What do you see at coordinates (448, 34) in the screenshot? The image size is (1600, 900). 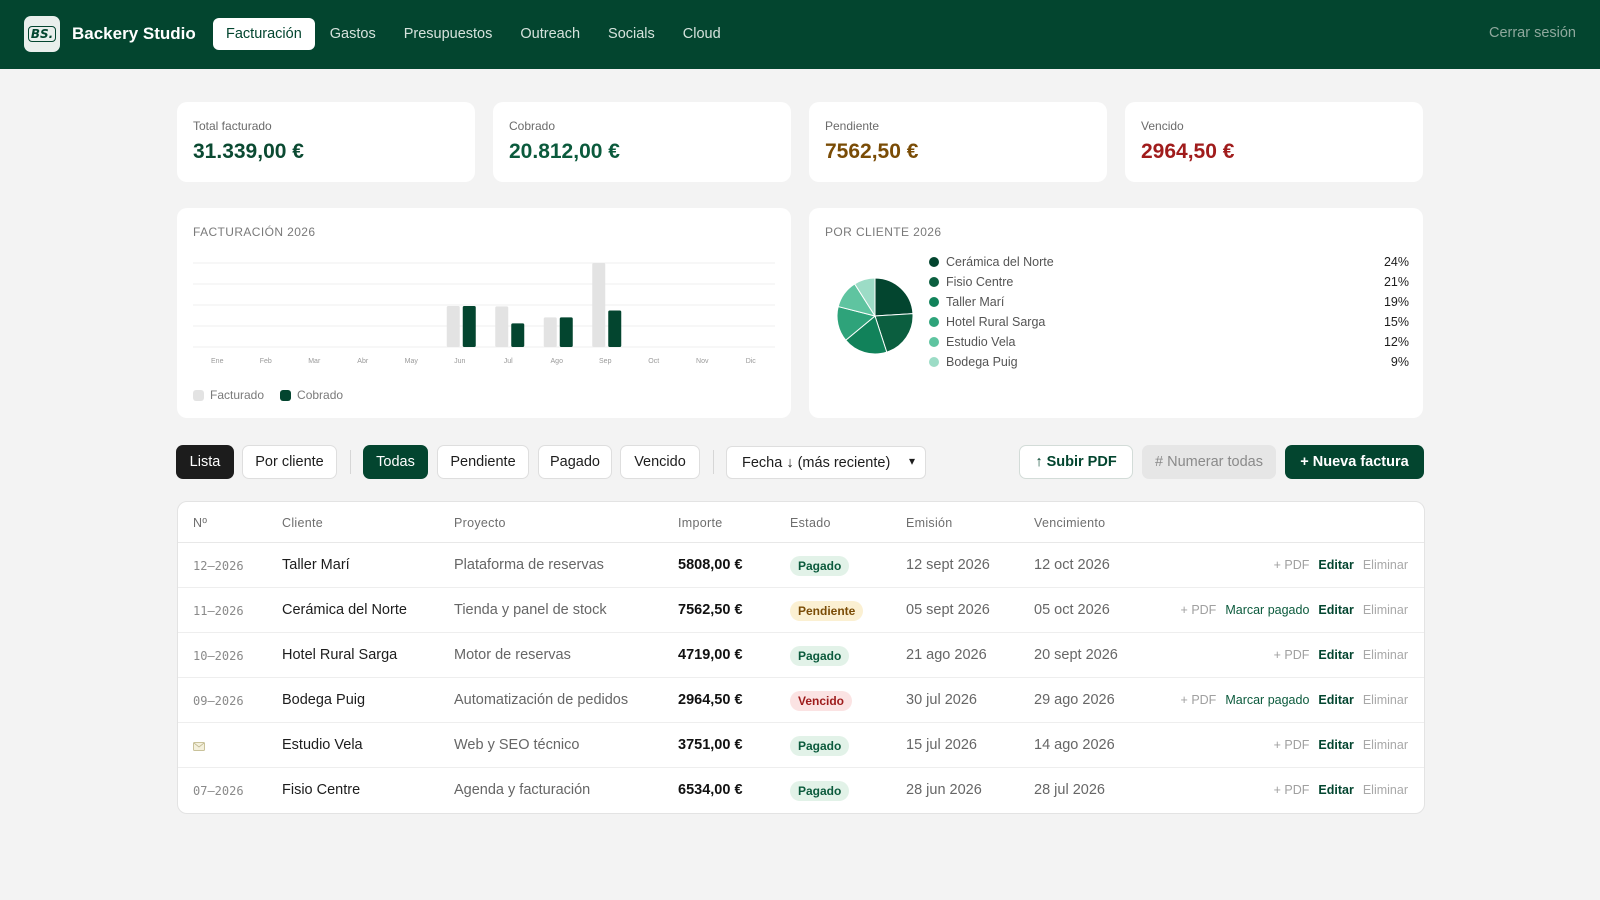 I see `nav-tab-presupuestos: Presupuestos` at bounding box center [448, 34].